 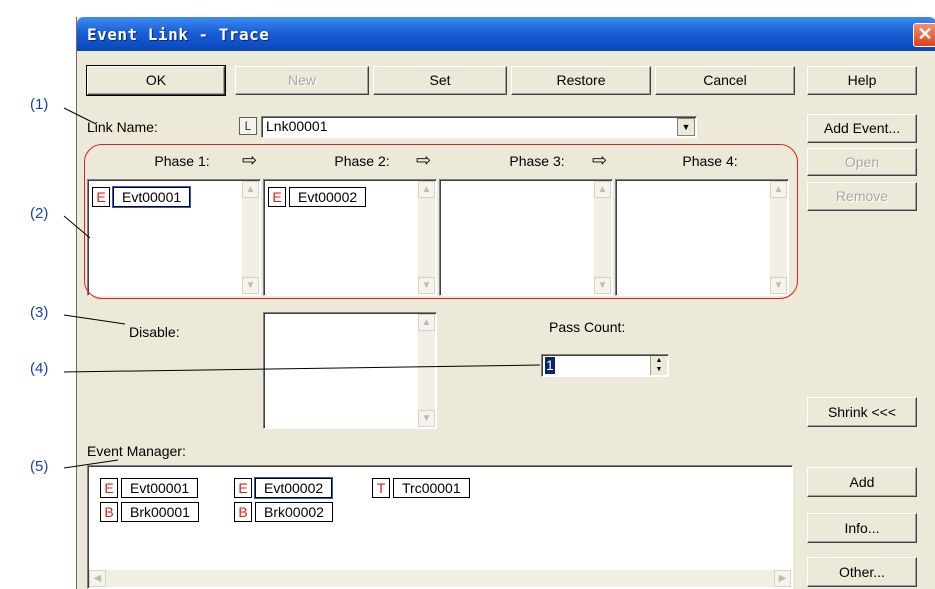 What do you see at coordinates (862, 80) in the screenshot?
I see `help-button: Help` at bounding box center [862, 80].